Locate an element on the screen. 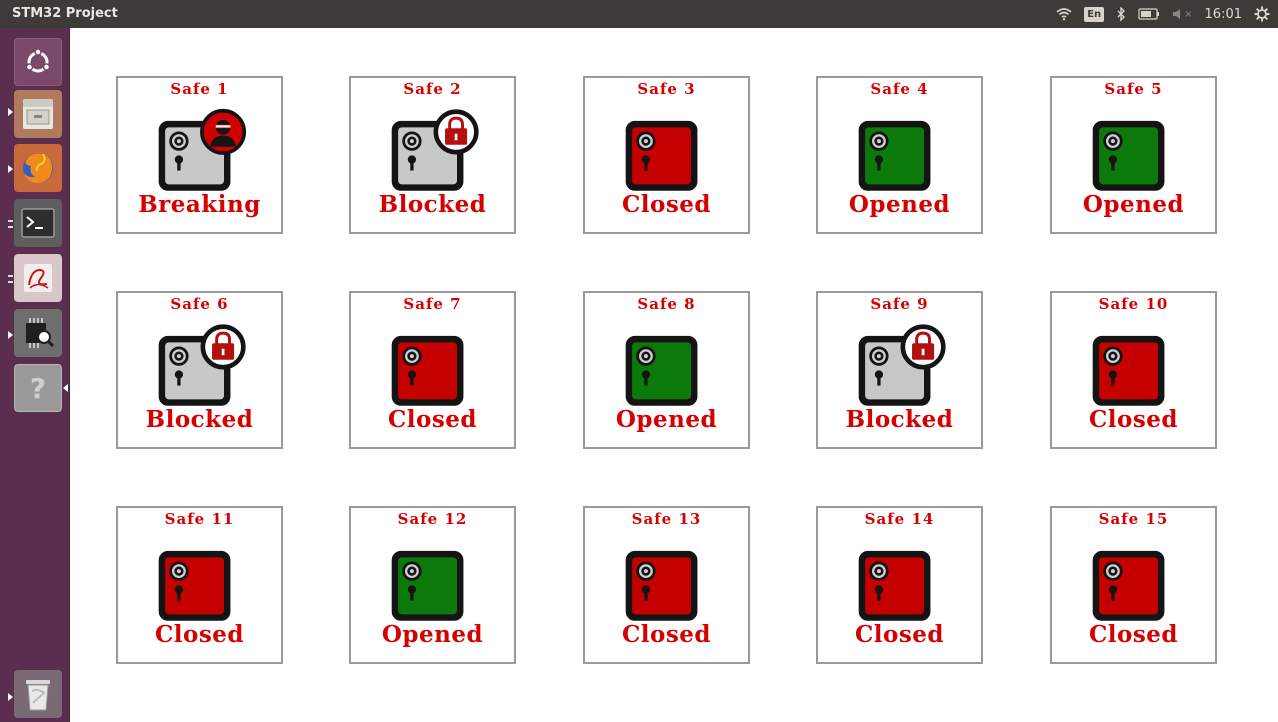 The height and width of the screenshot is (722, 1278). safe-card: Safe 1 Breaking is located at coordinates (199, 155).